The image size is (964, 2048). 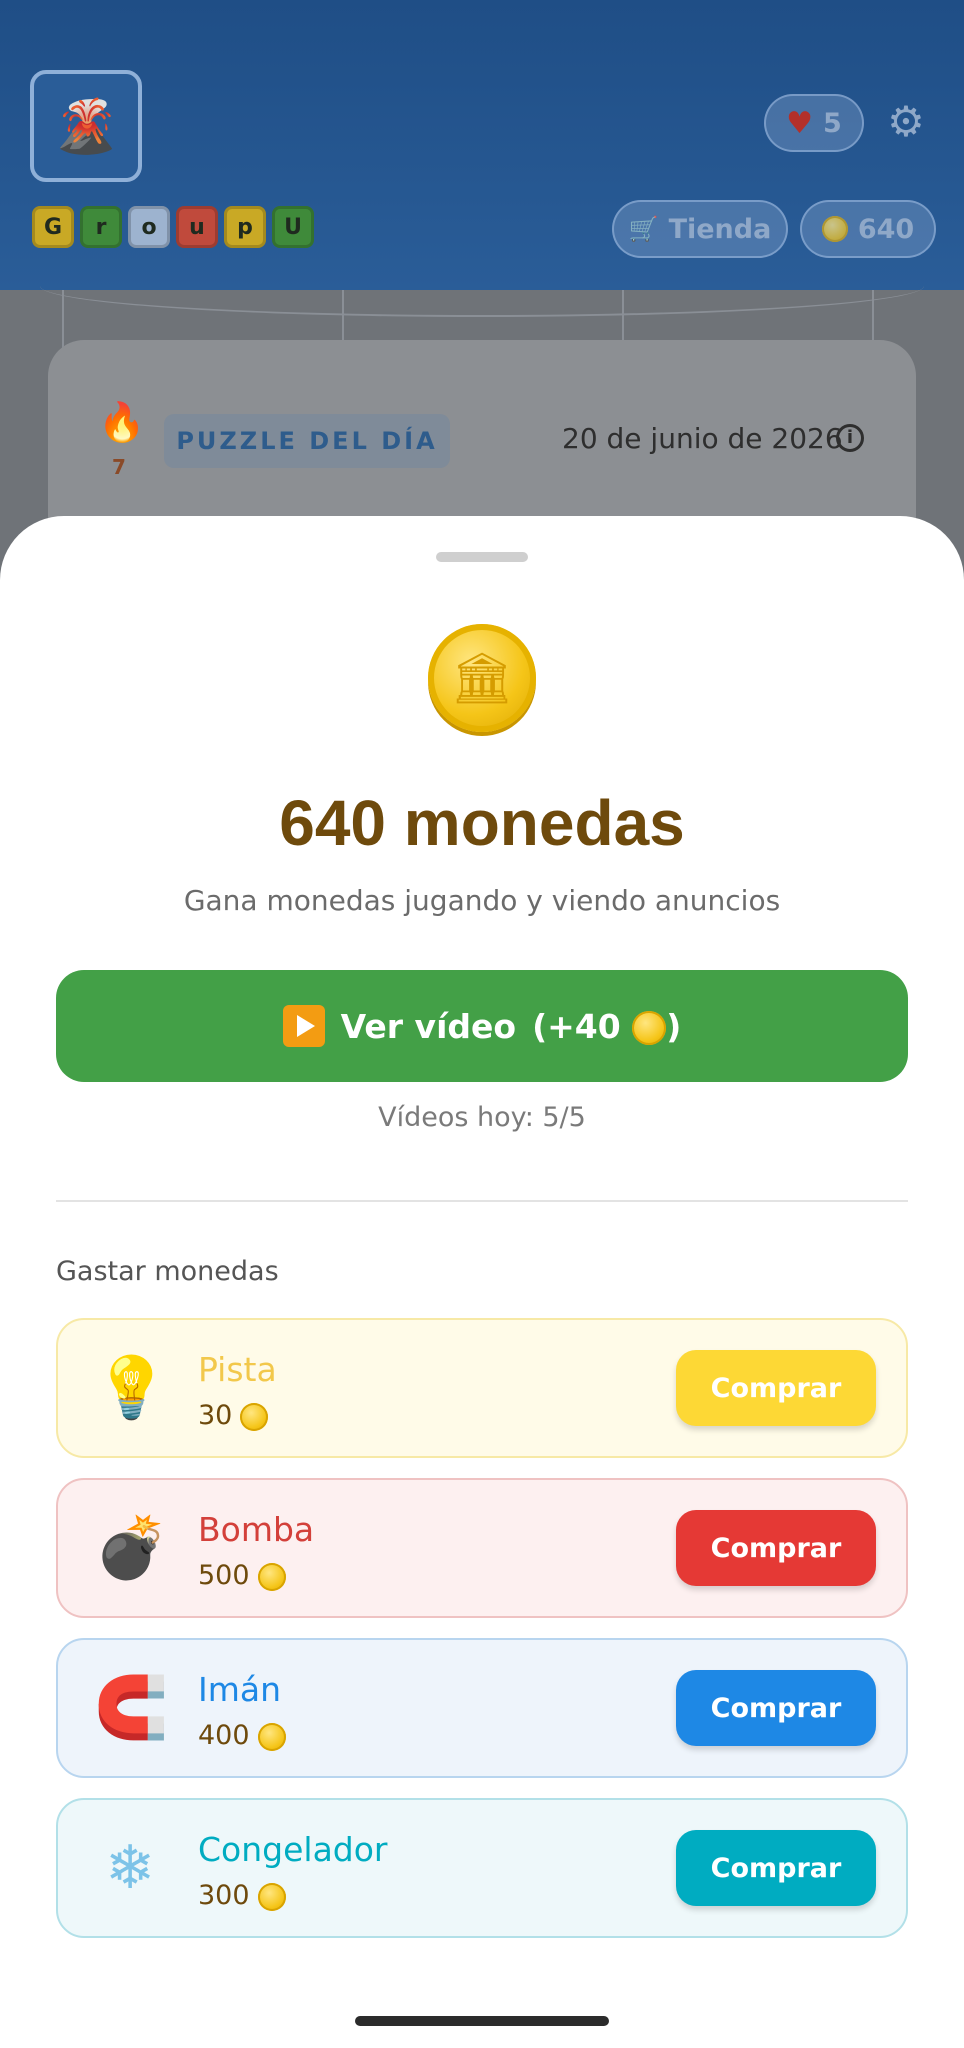 What do you see at coordinates (237, 1369) in the screenshot?
I see `item-name: Pista` at bounding box center [237, 1369].